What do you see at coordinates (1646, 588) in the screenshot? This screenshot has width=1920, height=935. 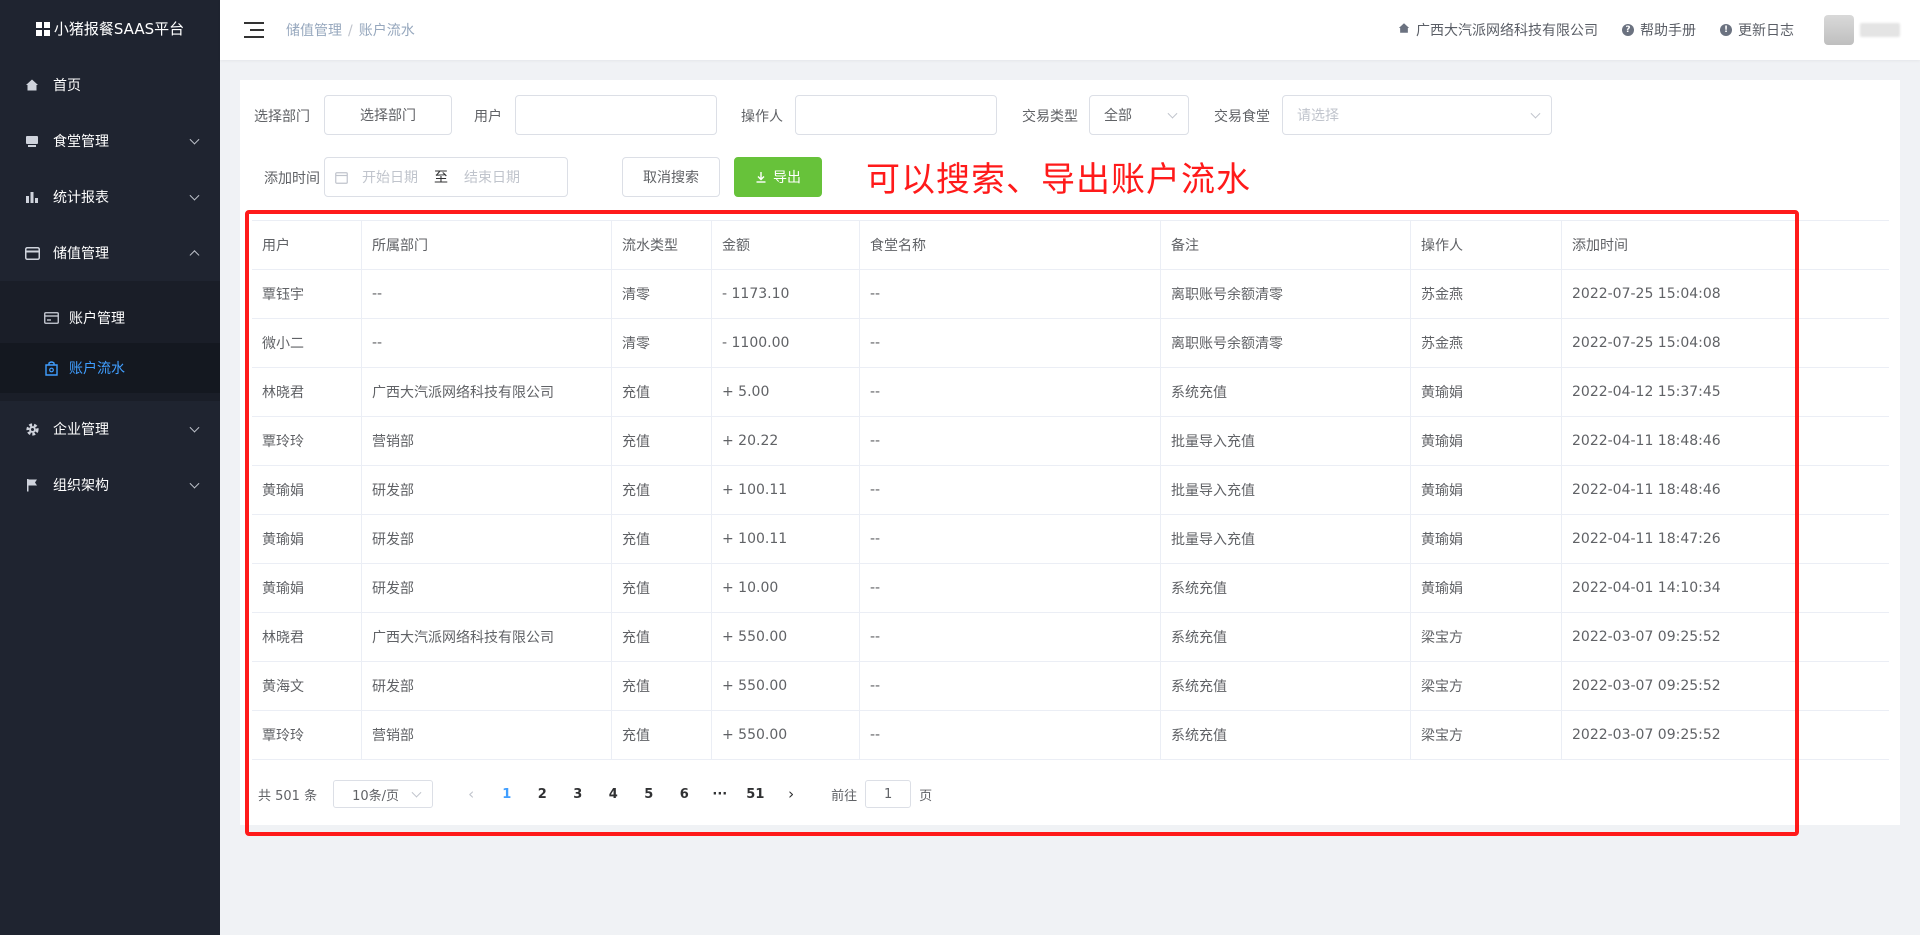 I see `table-cell: 2022-04-01 14:10:34` at bounding box center [1646, 588].